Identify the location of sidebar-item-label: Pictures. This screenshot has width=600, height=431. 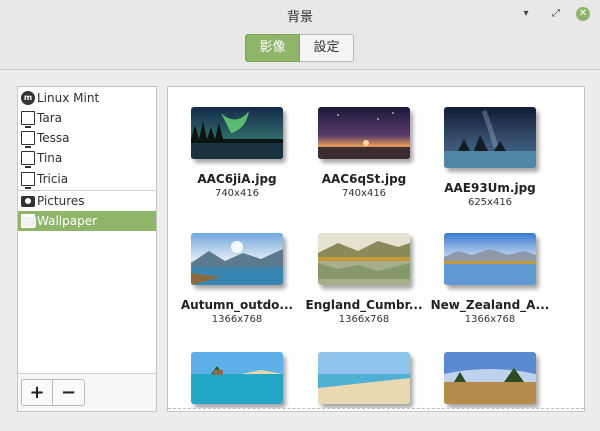
(61, 201).